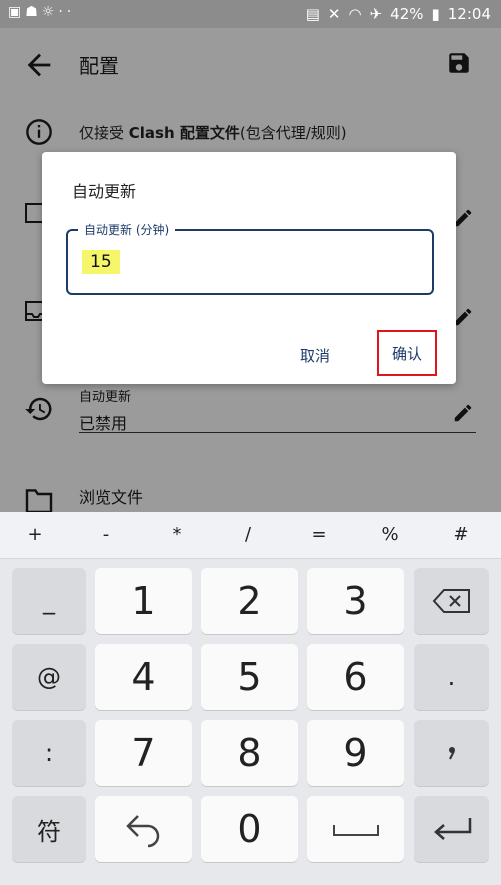 Image resolution: width=501 pixels, height=885 pixels. Describe the element at coordinates (104, 133) in the screenshot. I see `info-text-prefix: 仅接受` at that location.